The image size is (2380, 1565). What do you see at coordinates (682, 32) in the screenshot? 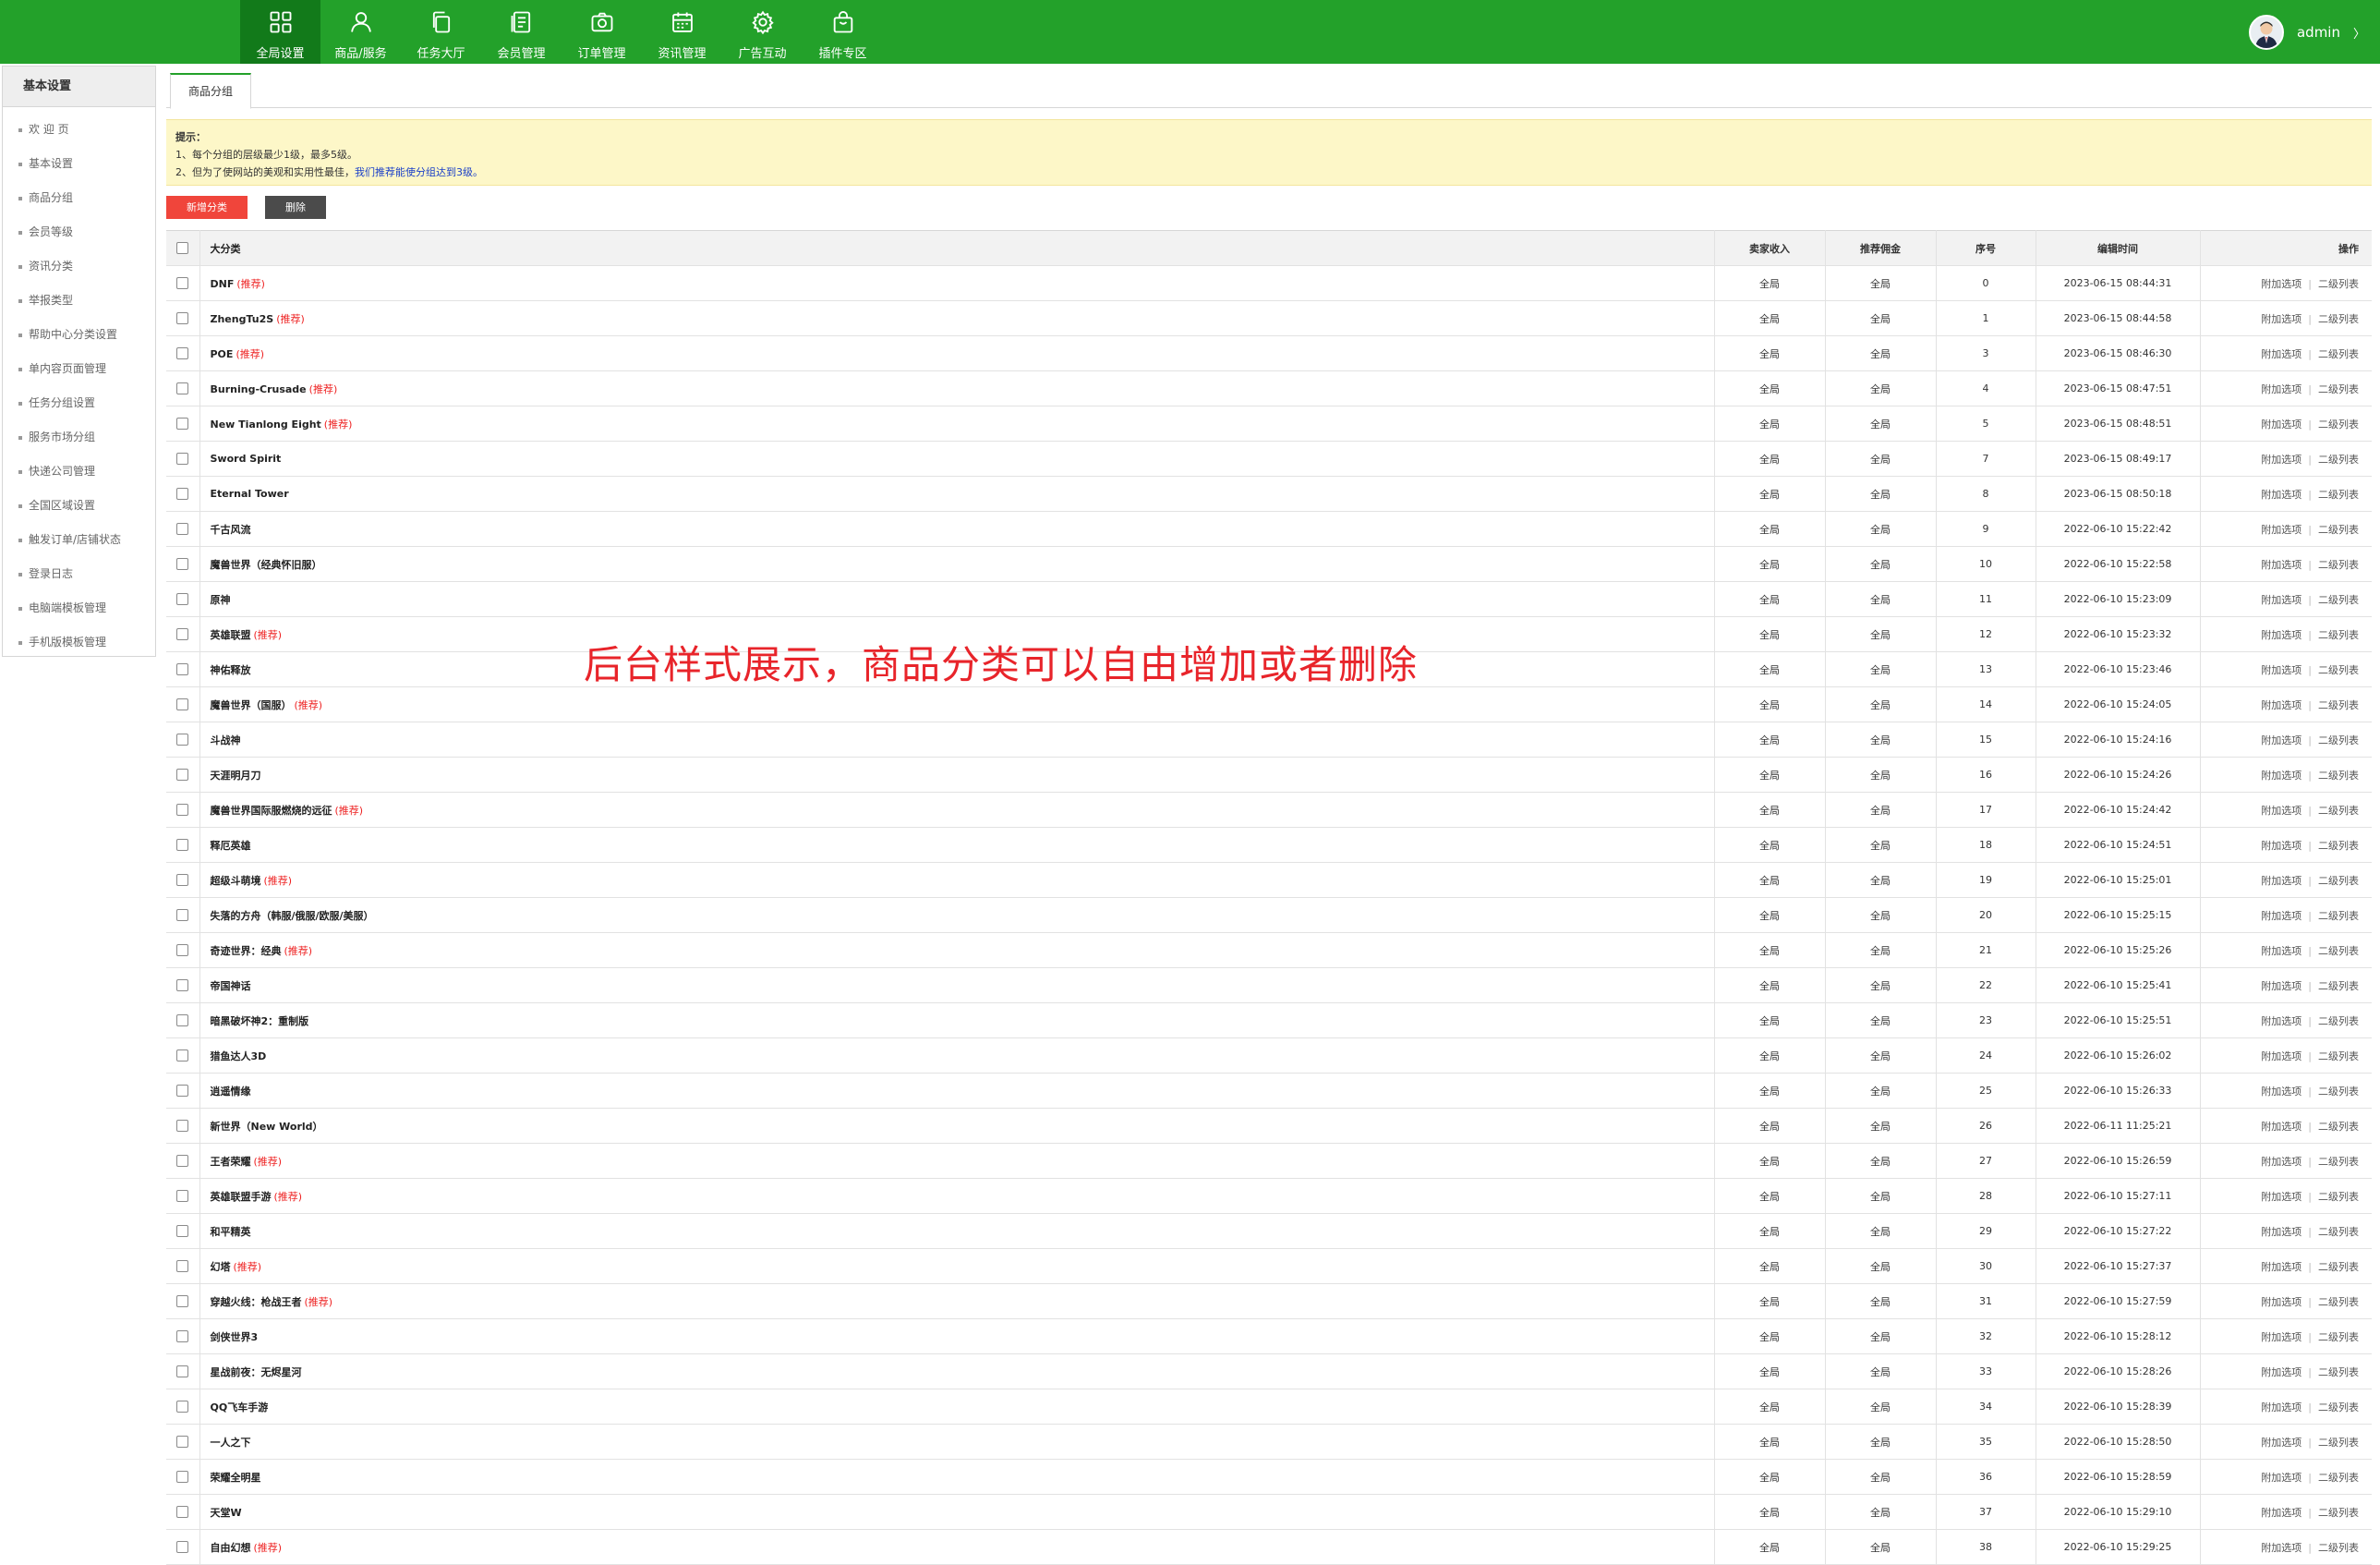
I see `nav-item-5: 资讯管理` at bounding box center [682, 32].